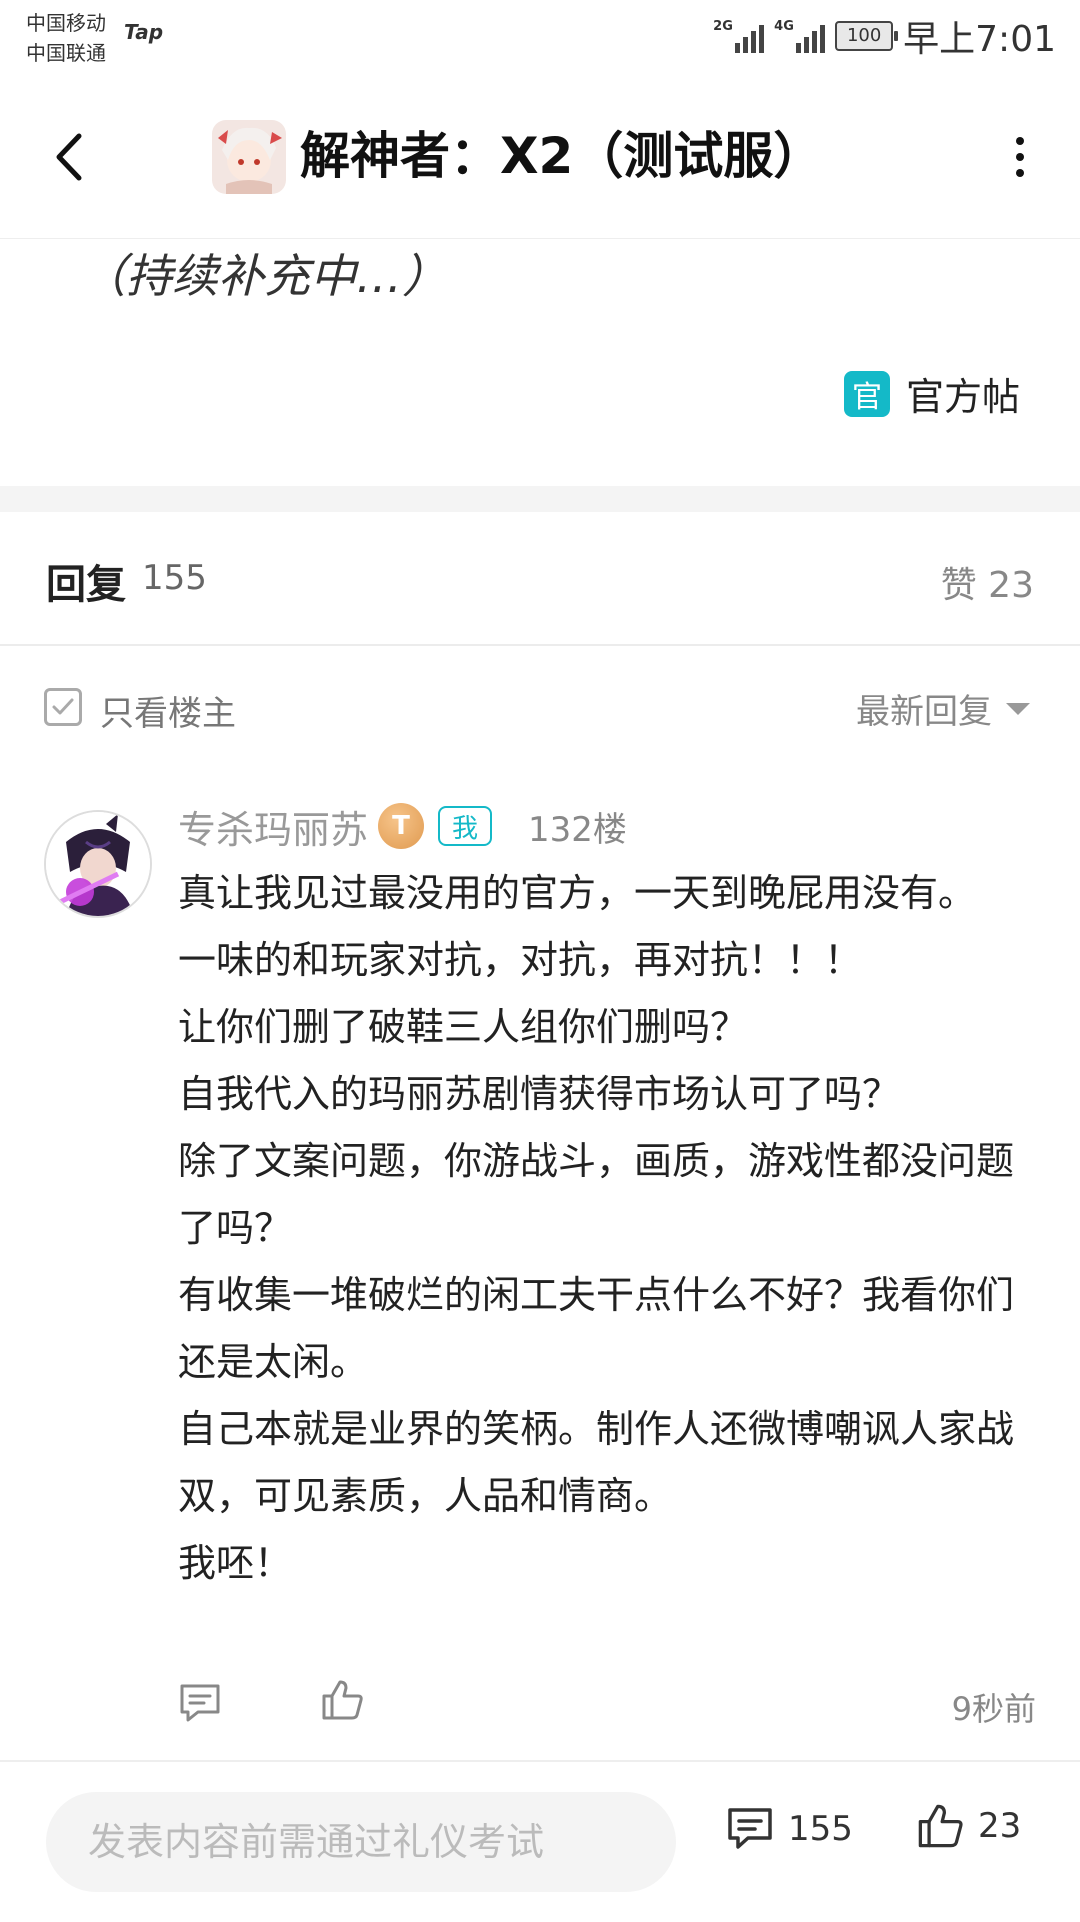  I want to click on comment-meta: 专杀玛丽苏 T 我 132楼, so click(402, 826).